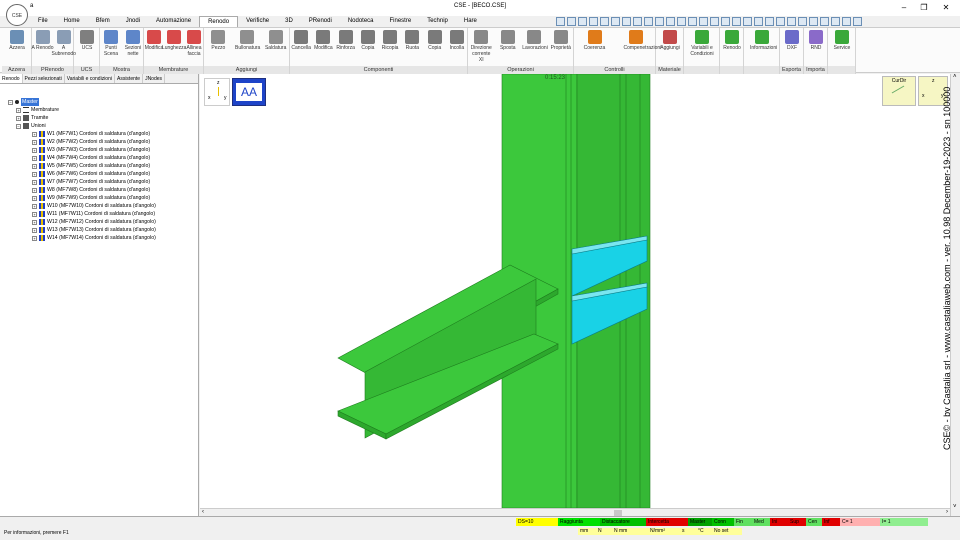 This screenshot has height=540, width=960. I want to click on ribbon-button-informazioni: Informazioni, so click(763, 40).